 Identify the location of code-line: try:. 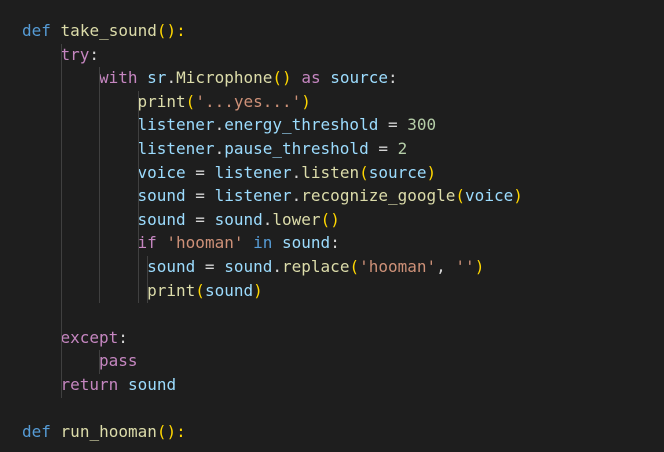
(80, 55).